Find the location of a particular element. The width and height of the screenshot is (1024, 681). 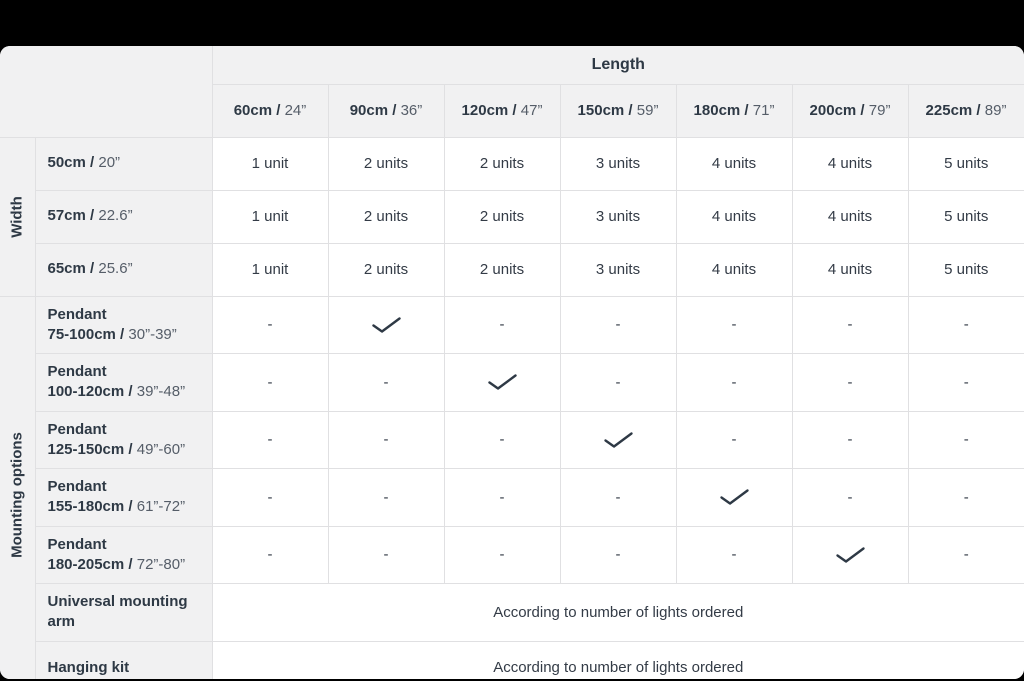

row-label: Pendant 180-205cm / 72”-80” is located at coordinates (123, 554).